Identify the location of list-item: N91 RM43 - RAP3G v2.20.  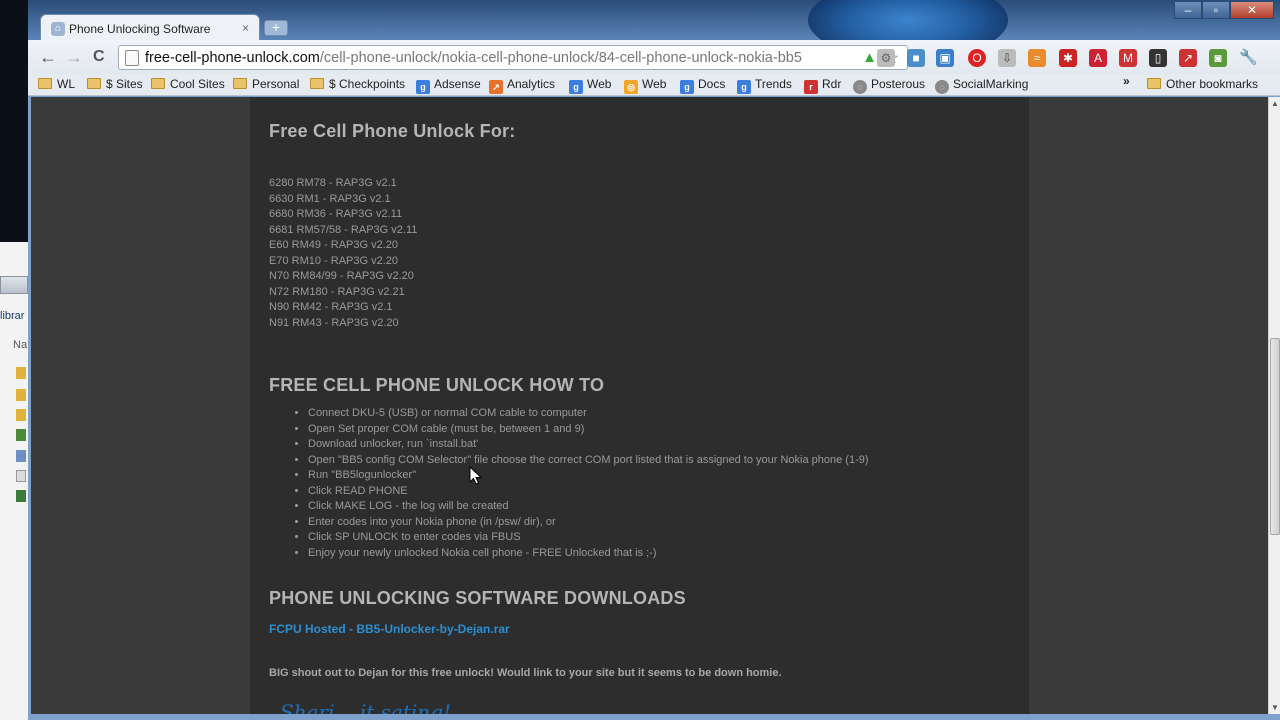
(334, 322).